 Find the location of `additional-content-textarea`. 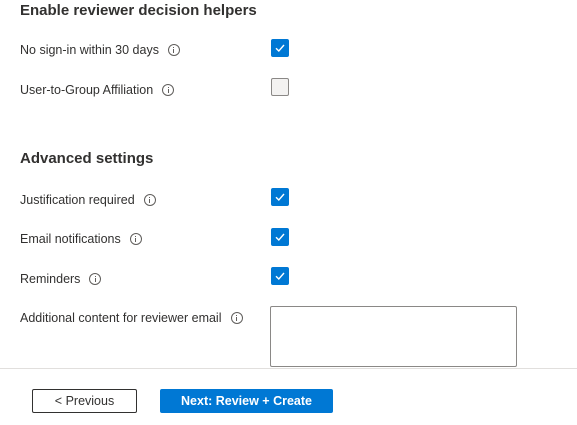

additional-content-textarea is located at coordinates (393, 336).